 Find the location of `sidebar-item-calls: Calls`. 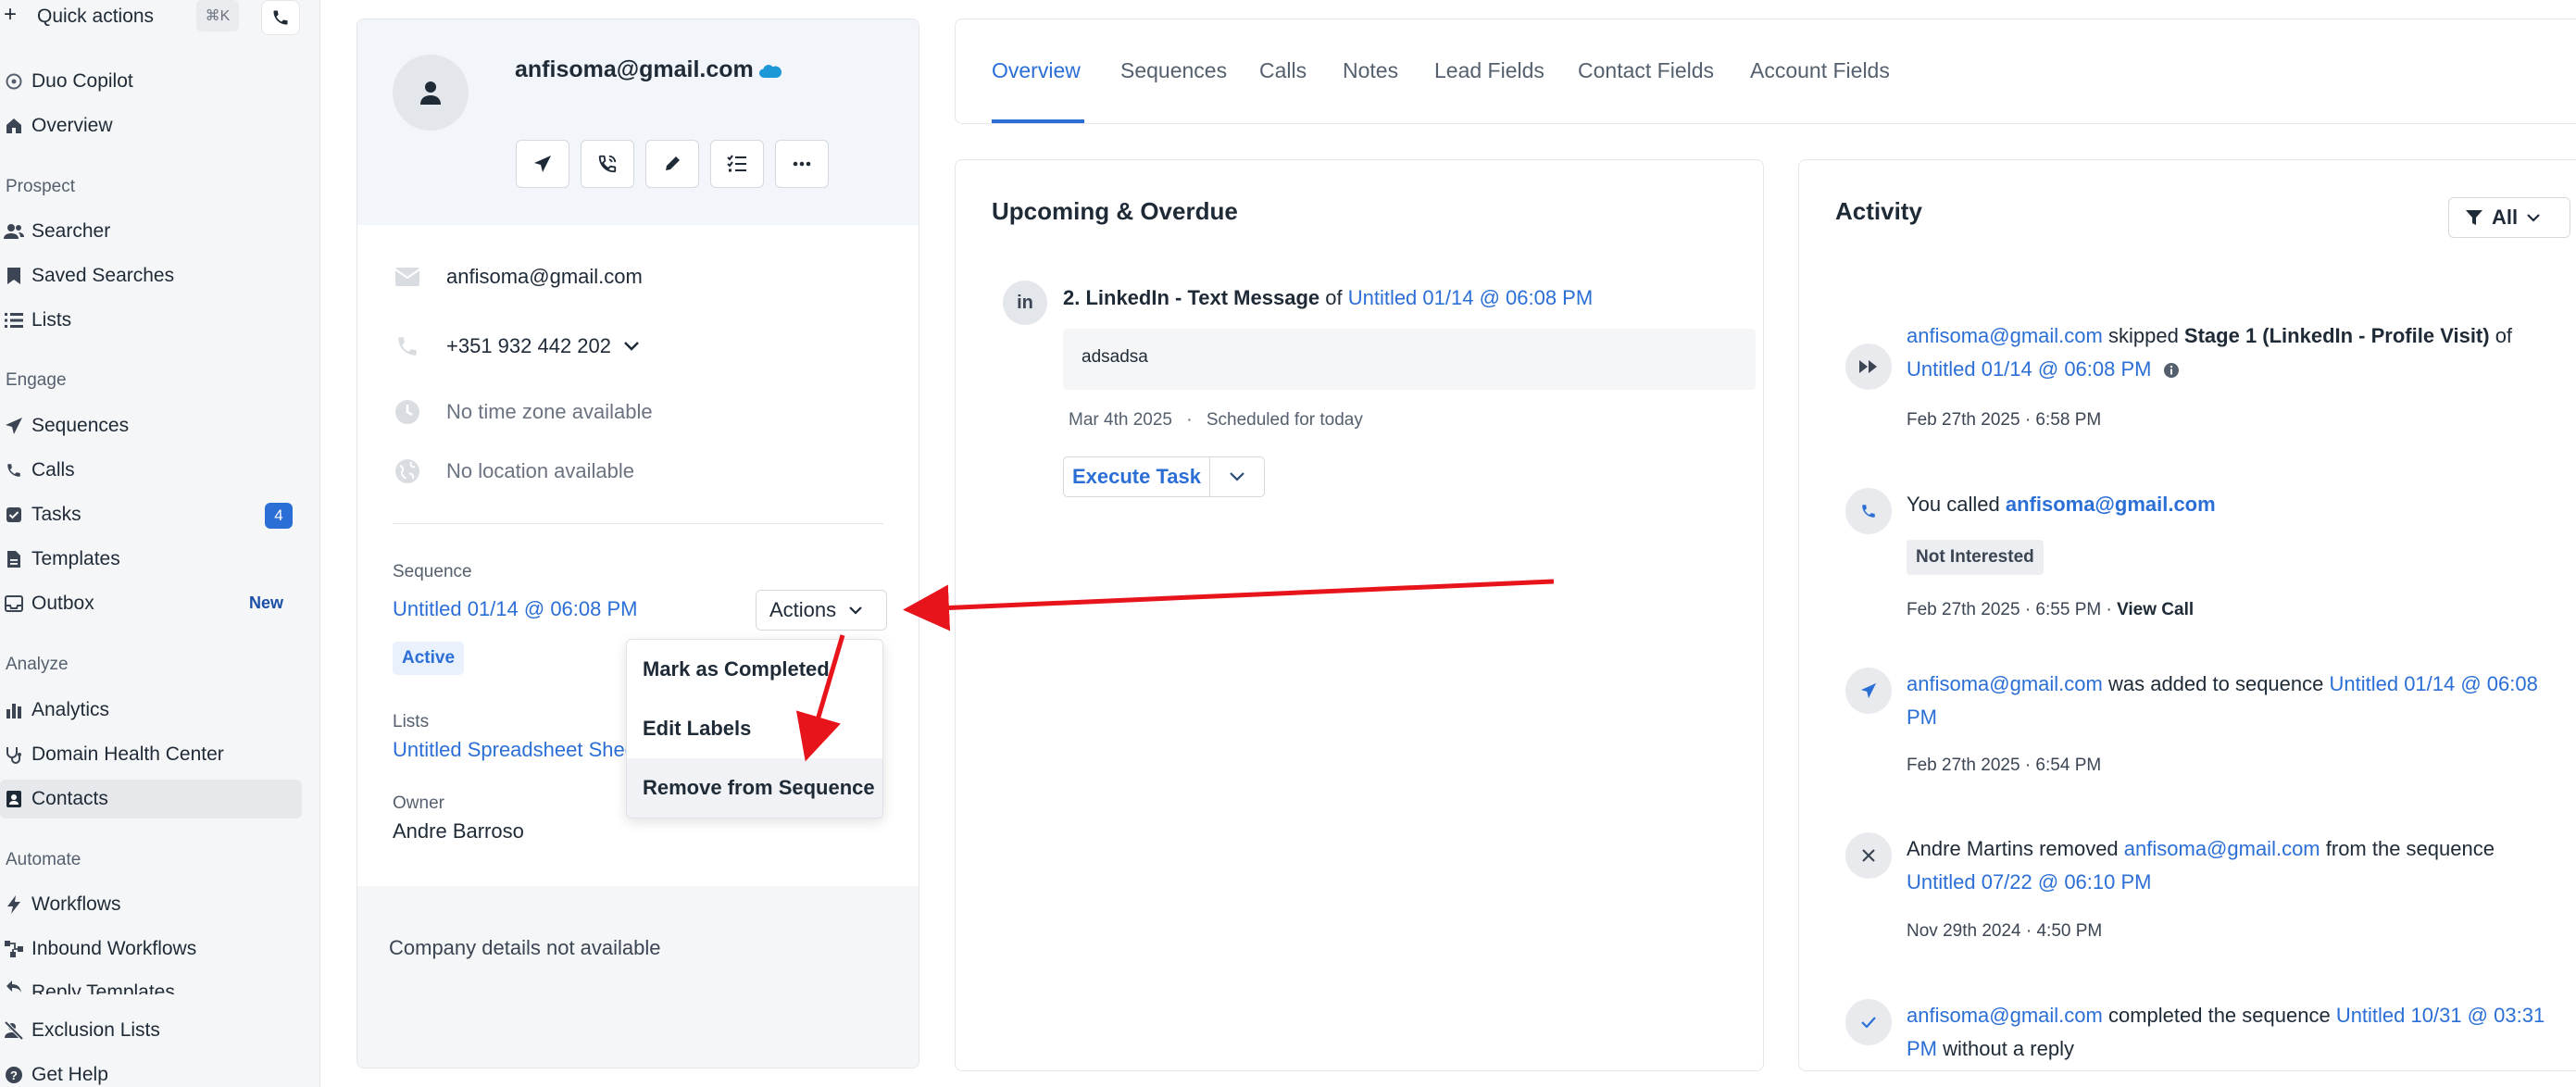

sidebar-item-calls: Calls is located at coordinates (151, 470).